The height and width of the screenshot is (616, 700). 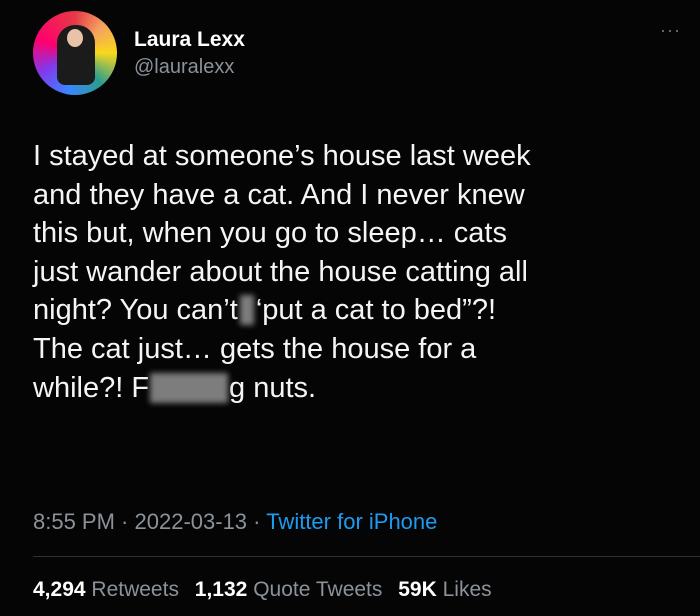 I want to click on likes-stat: 59K Likes, so click(x=444, y=589).